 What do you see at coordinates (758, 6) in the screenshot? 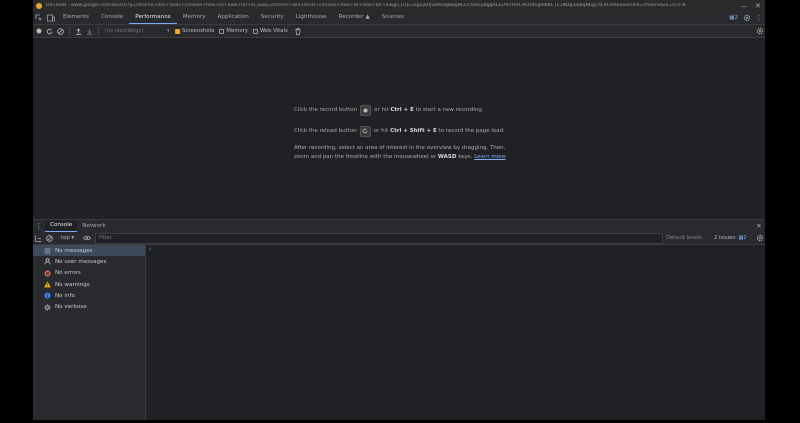
I see `close-window-icon: ✕` at bounding box center [758, 6].